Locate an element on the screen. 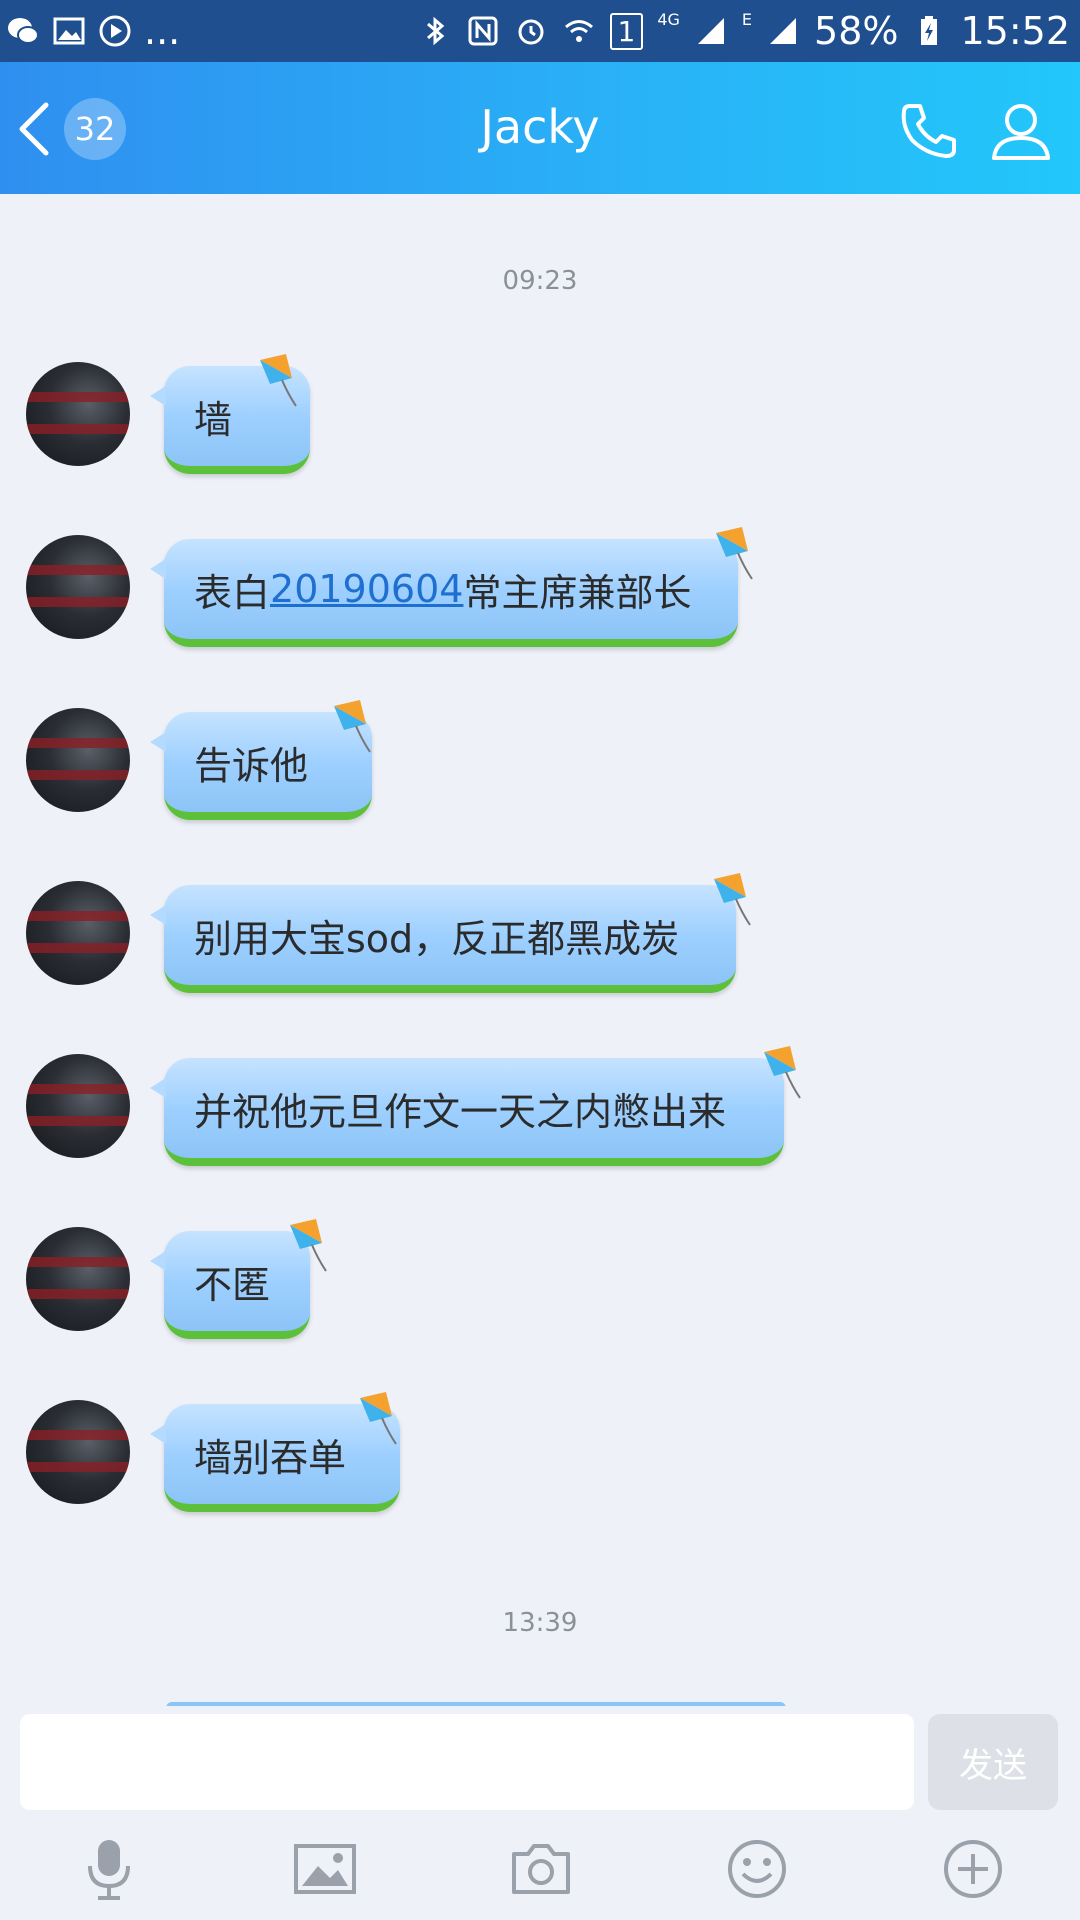 The height and width of the screenshot is (1920, 1080). battery-icon is located at coordinates (929, 30).